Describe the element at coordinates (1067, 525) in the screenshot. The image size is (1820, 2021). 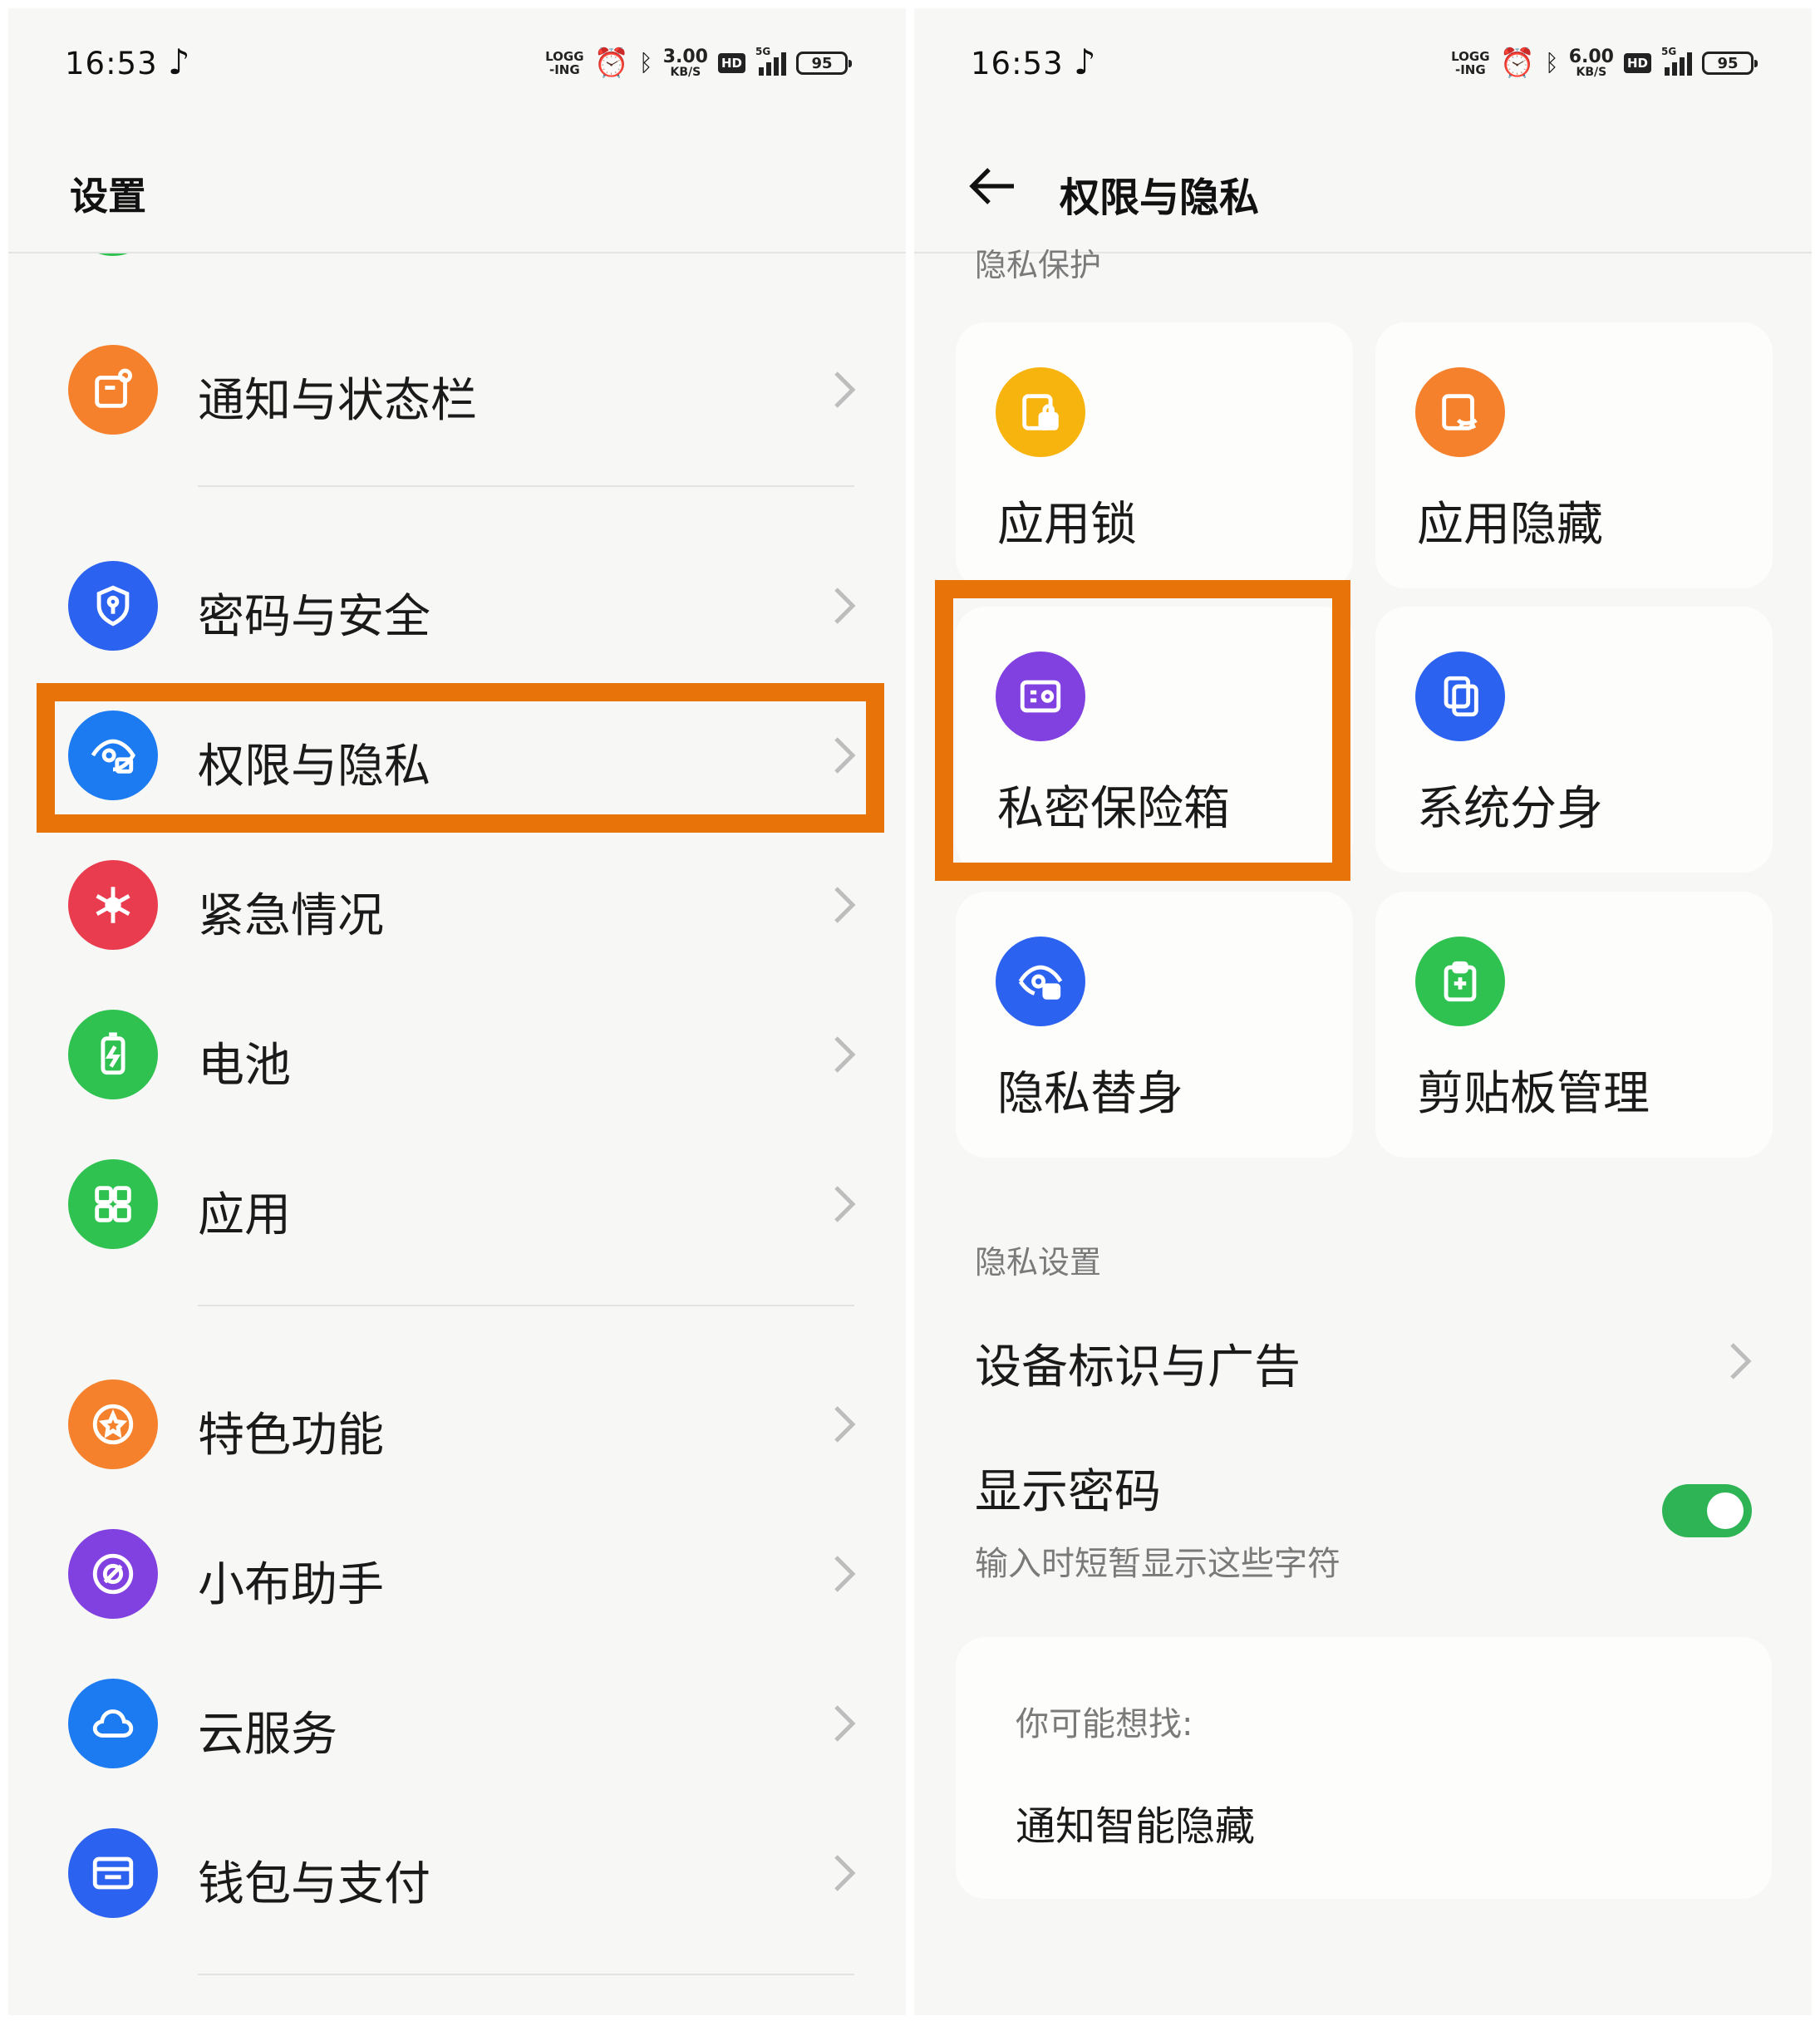
I see `tile-label: 应用锁` at that location.